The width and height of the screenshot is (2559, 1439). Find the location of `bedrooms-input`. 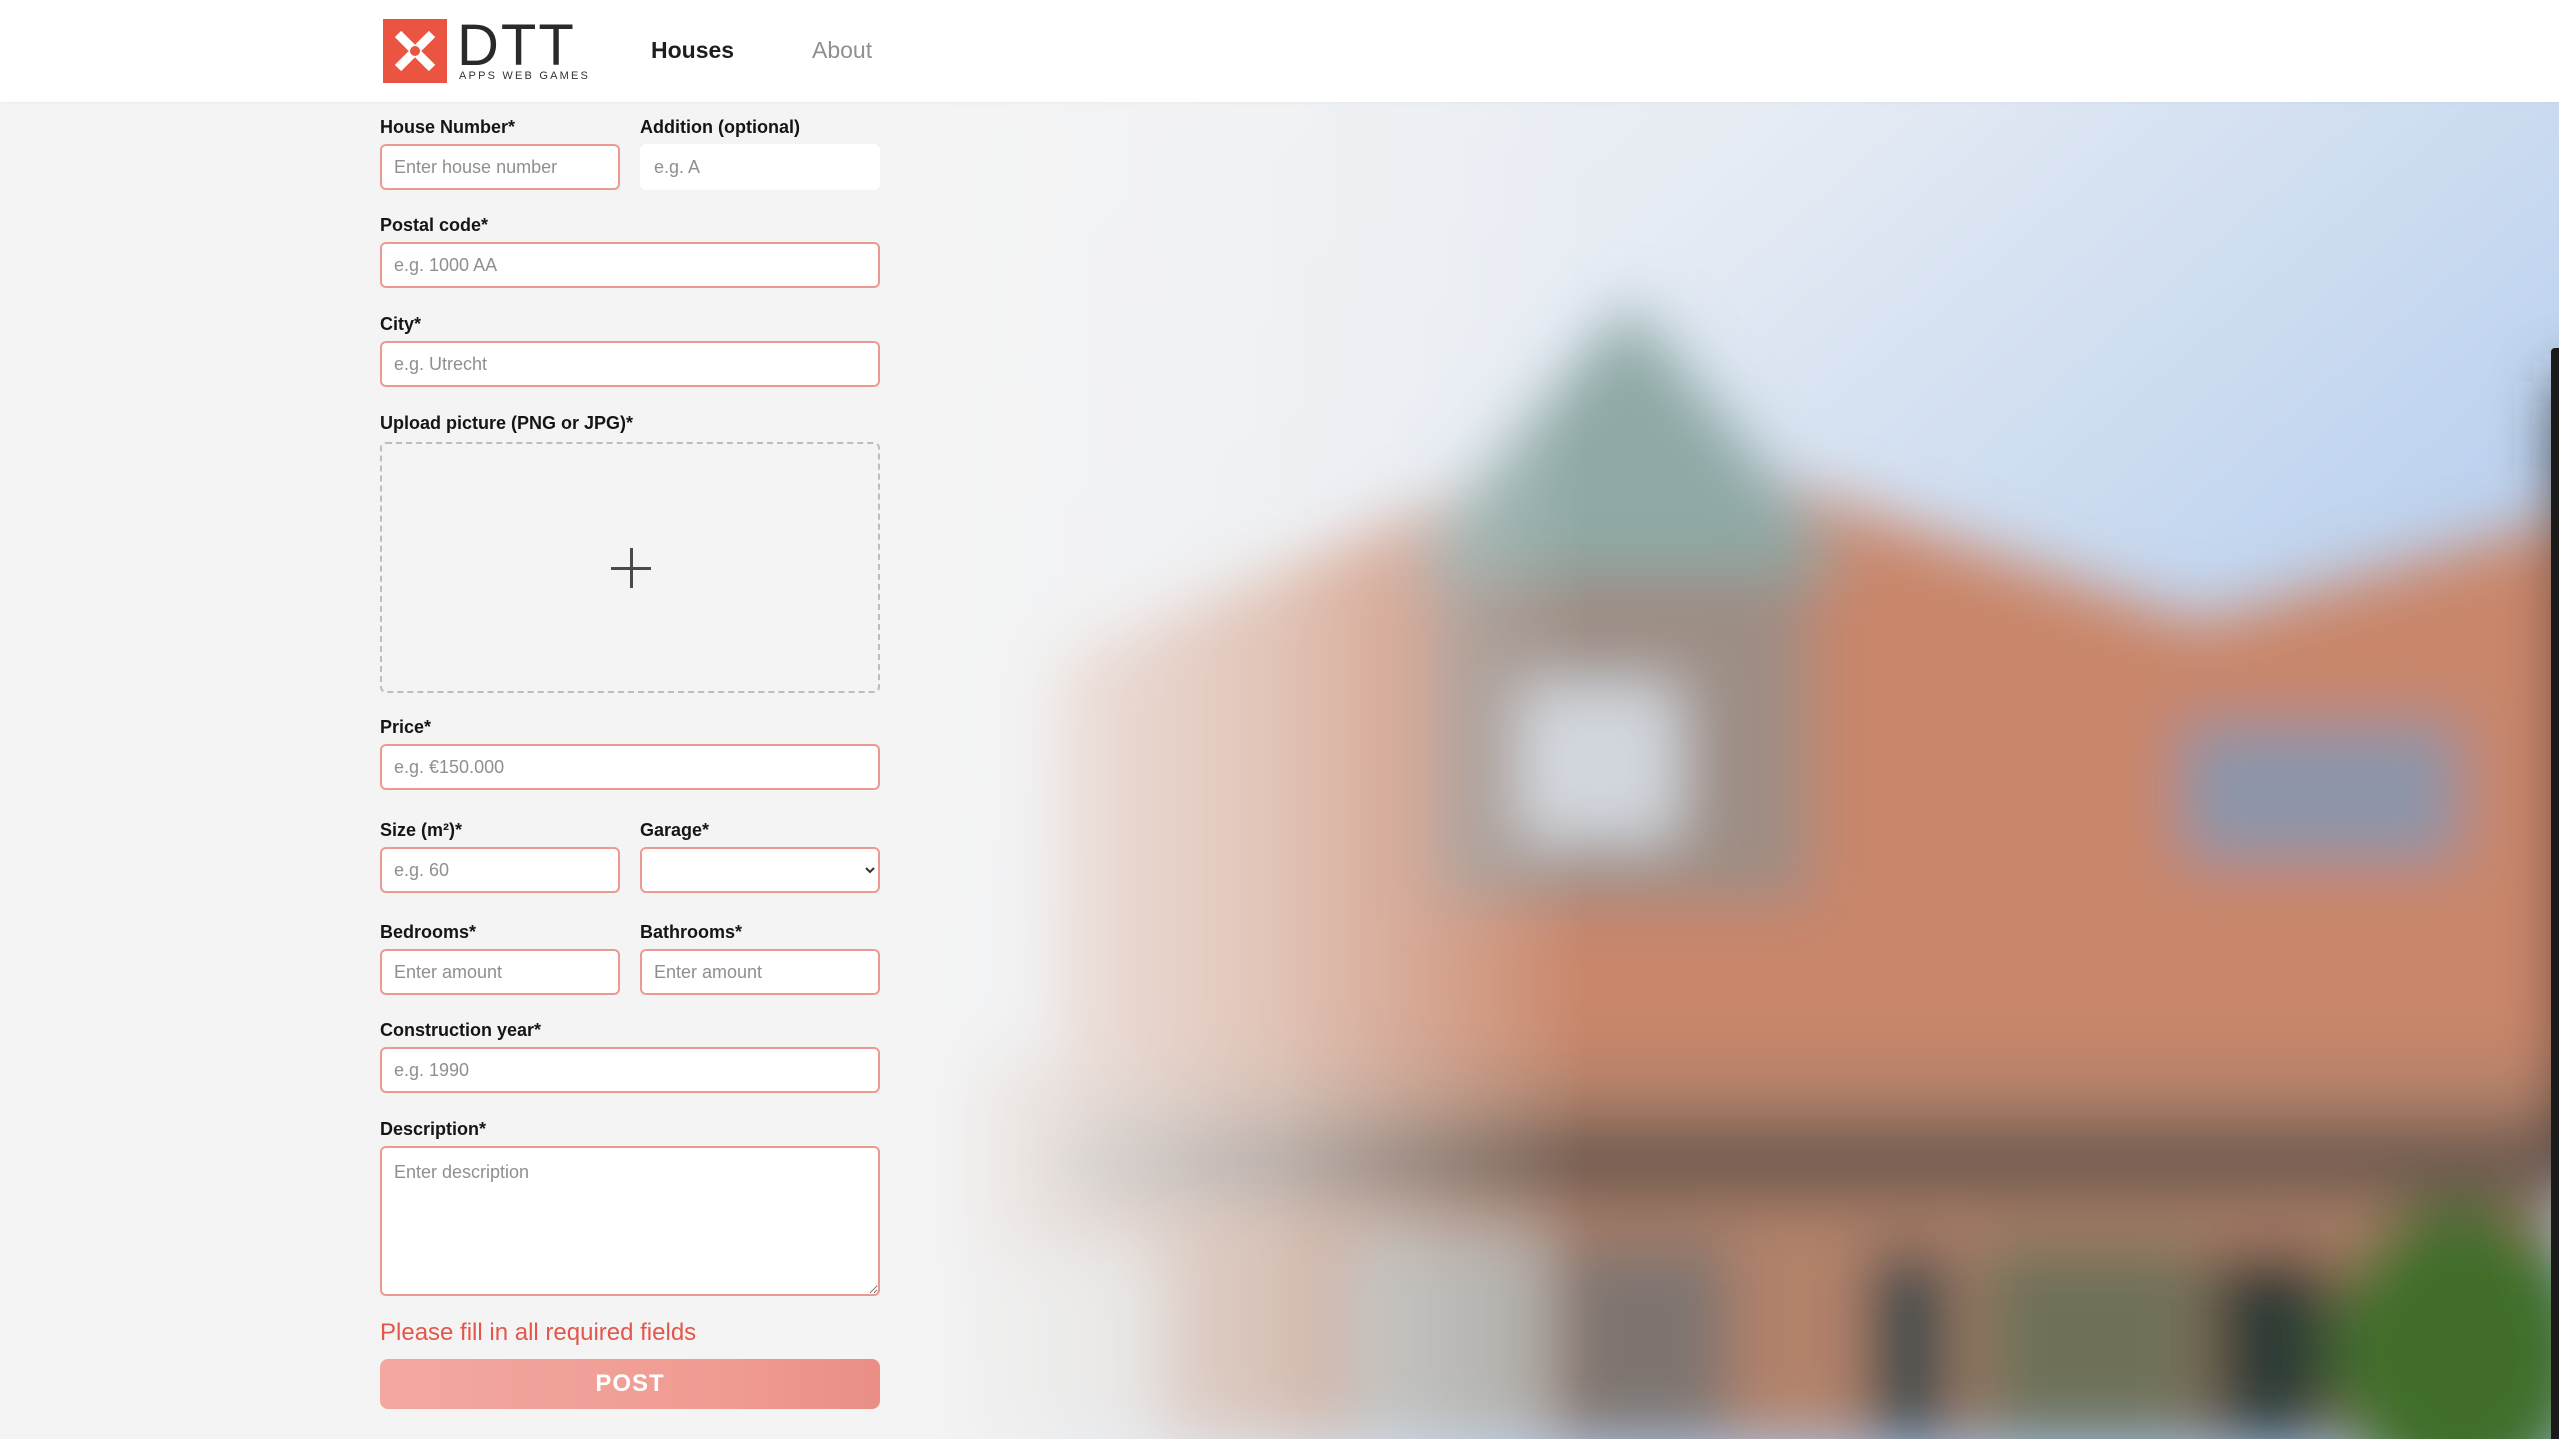

bedrooms-input is located at coordinates (500, 972).